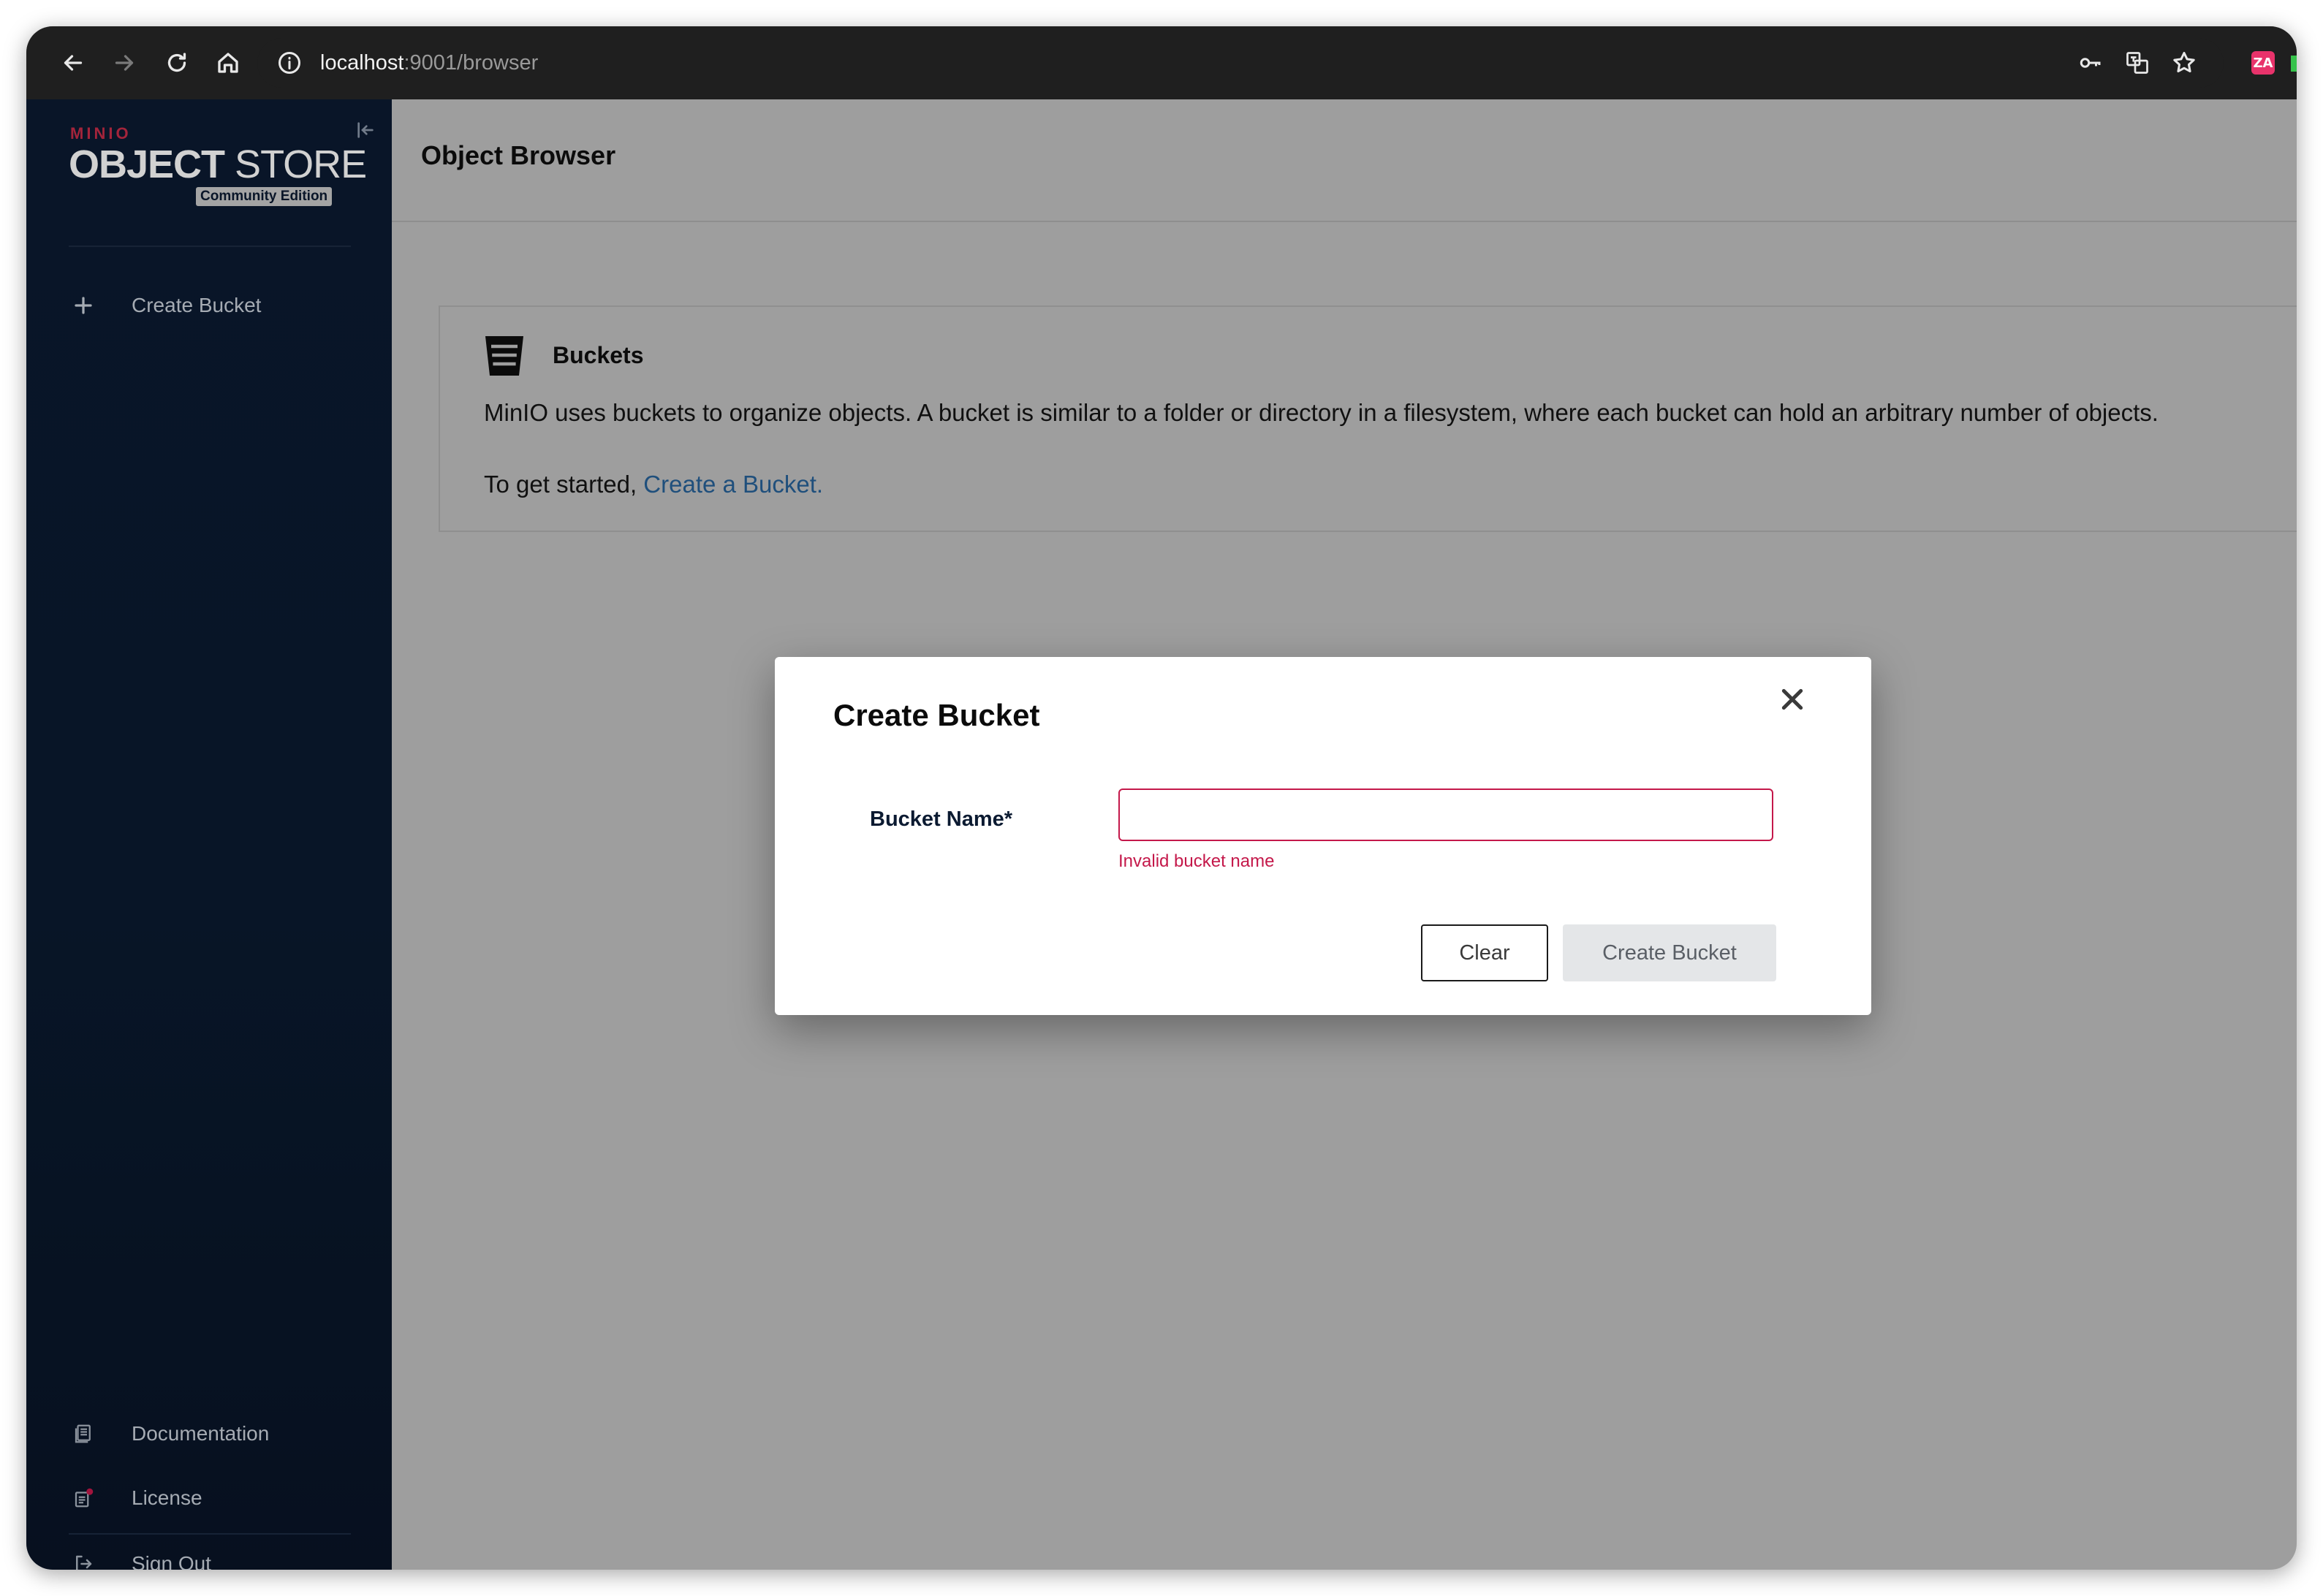  I want to click on collapse-sidebar-icon, so click(365, 130).